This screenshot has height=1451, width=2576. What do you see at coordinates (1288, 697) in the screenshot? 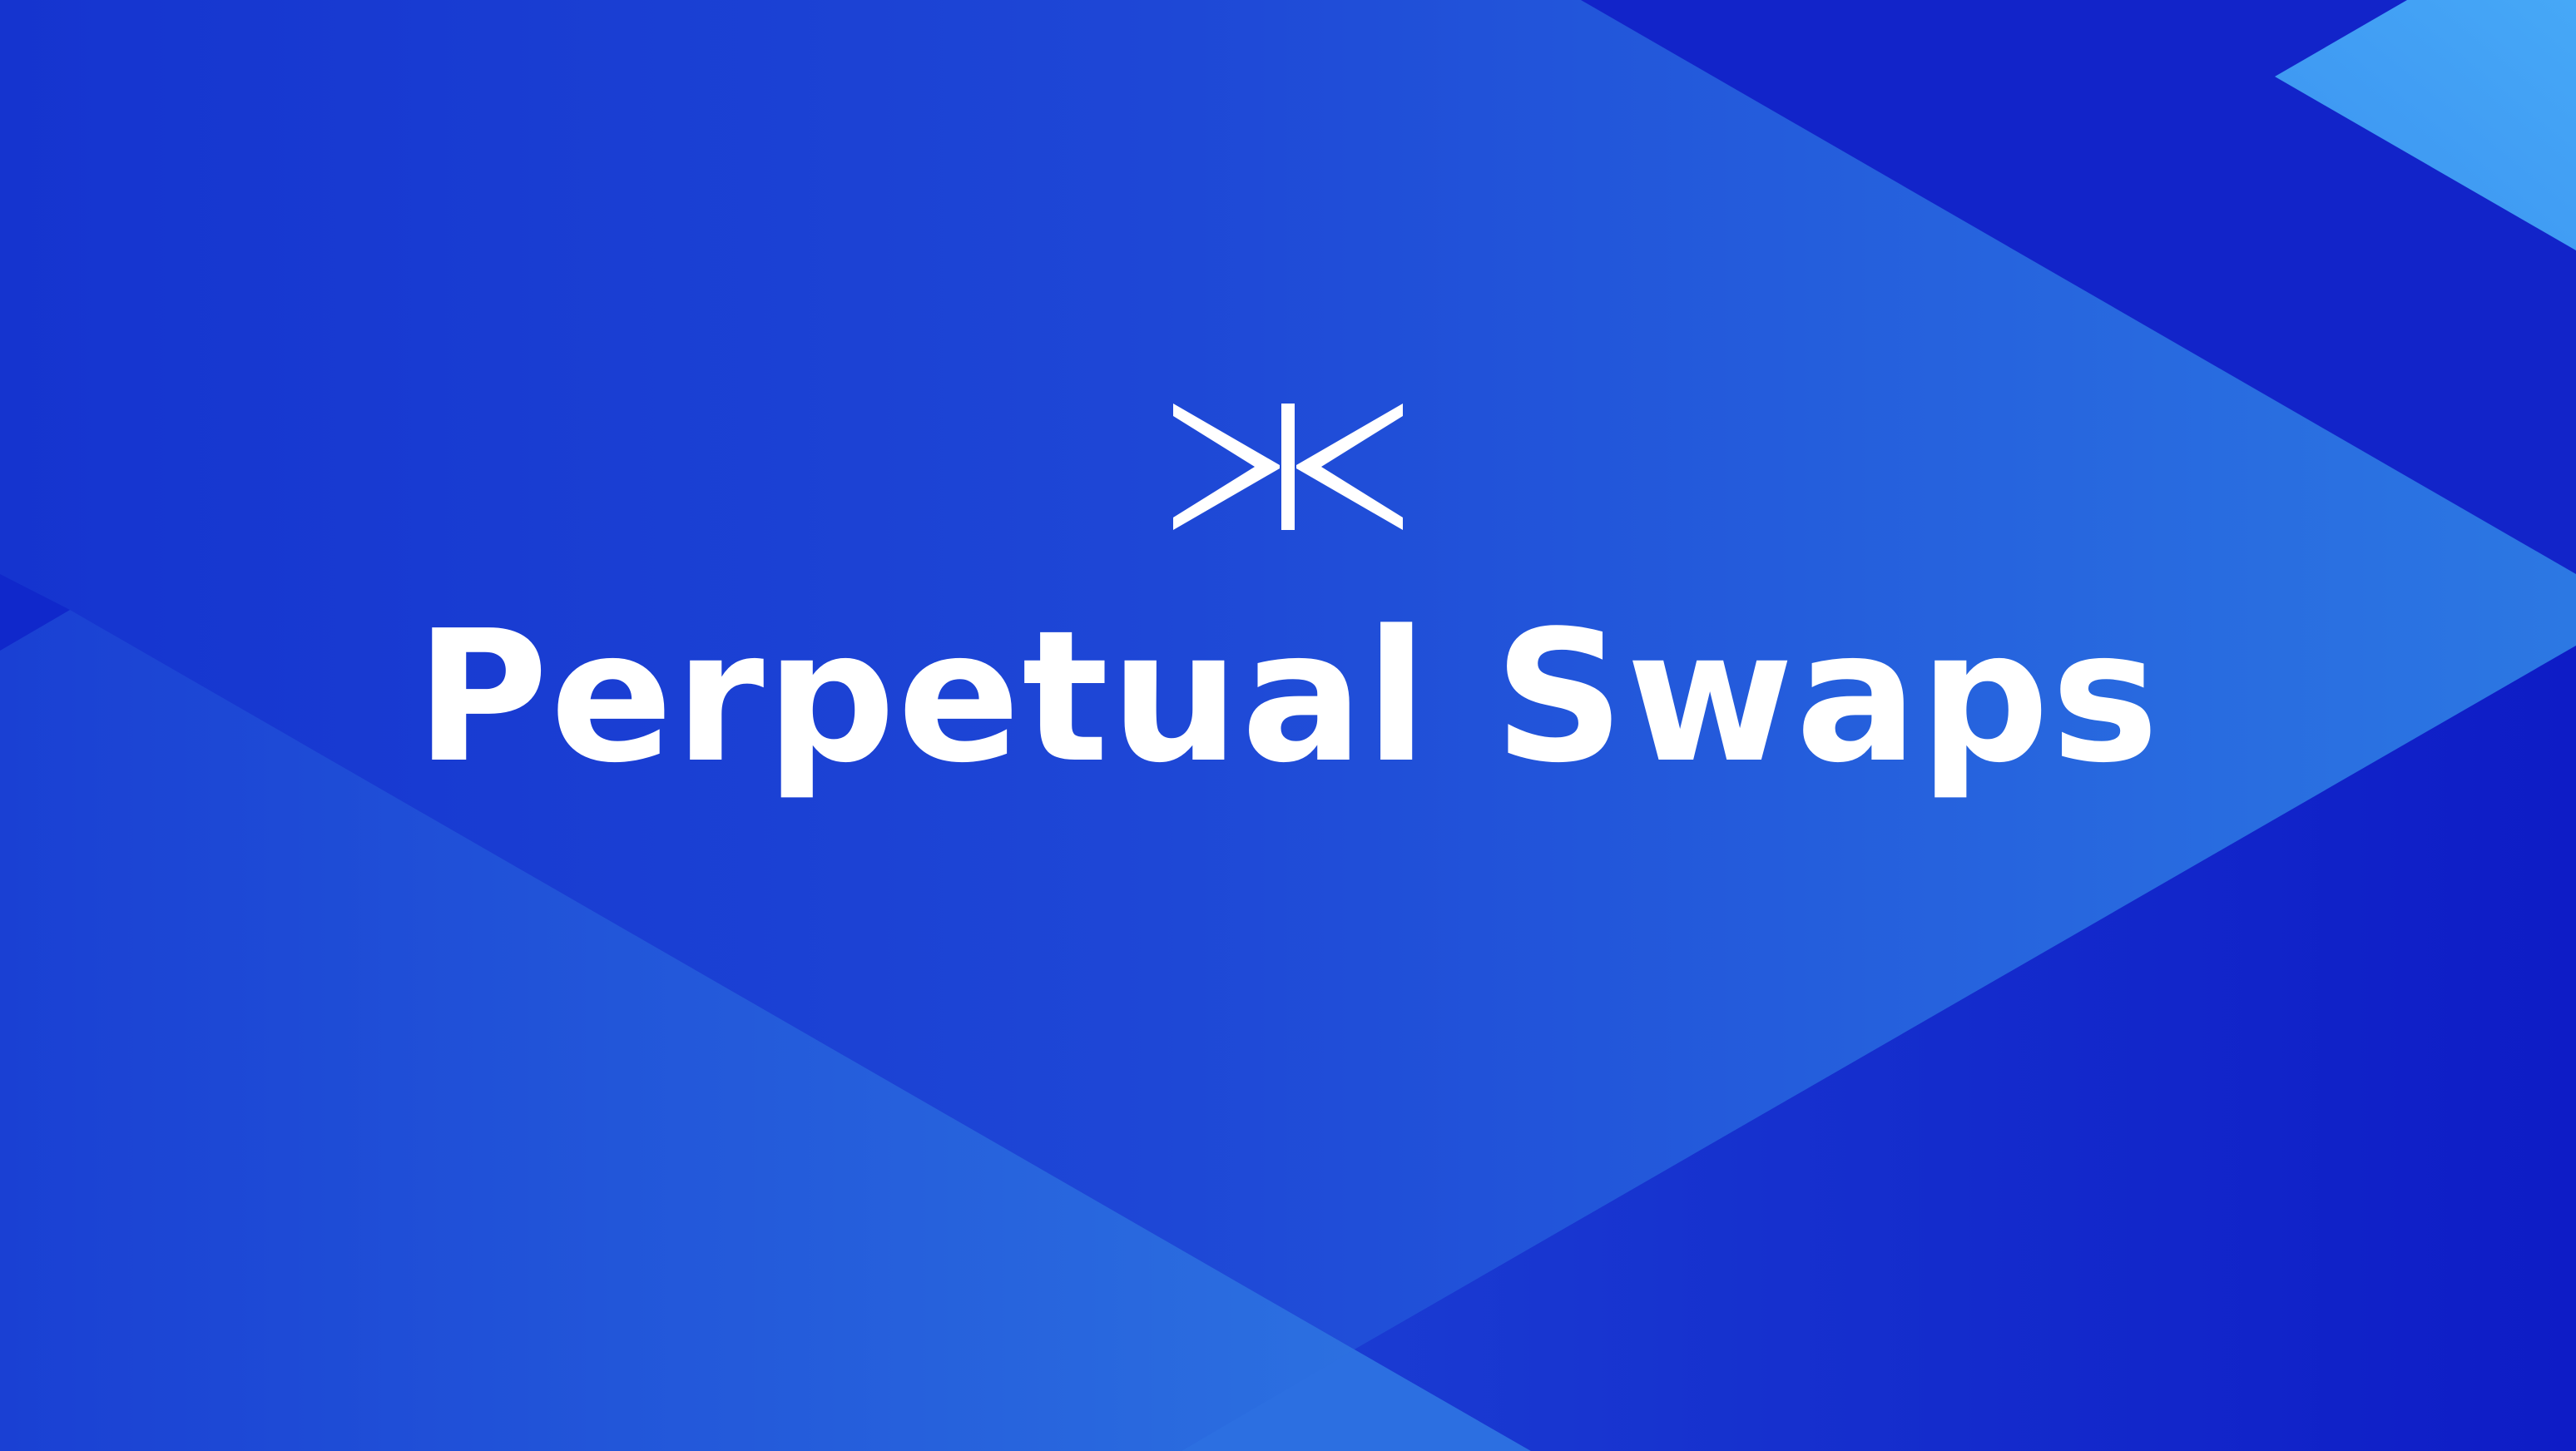
I see `page-title: Perpetual Swaps` at bounding box center [1288, 697].